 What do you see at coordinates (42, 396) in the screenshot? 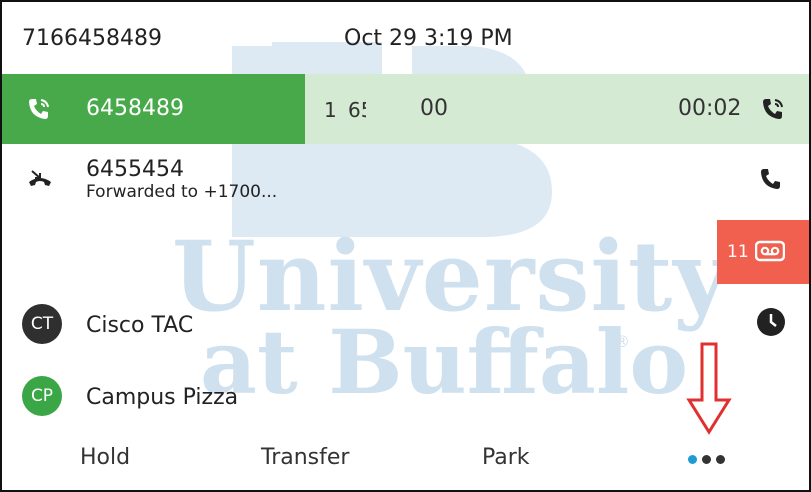
I see `avatar-campus-pizza: CP` at bounding box center [42, 396].